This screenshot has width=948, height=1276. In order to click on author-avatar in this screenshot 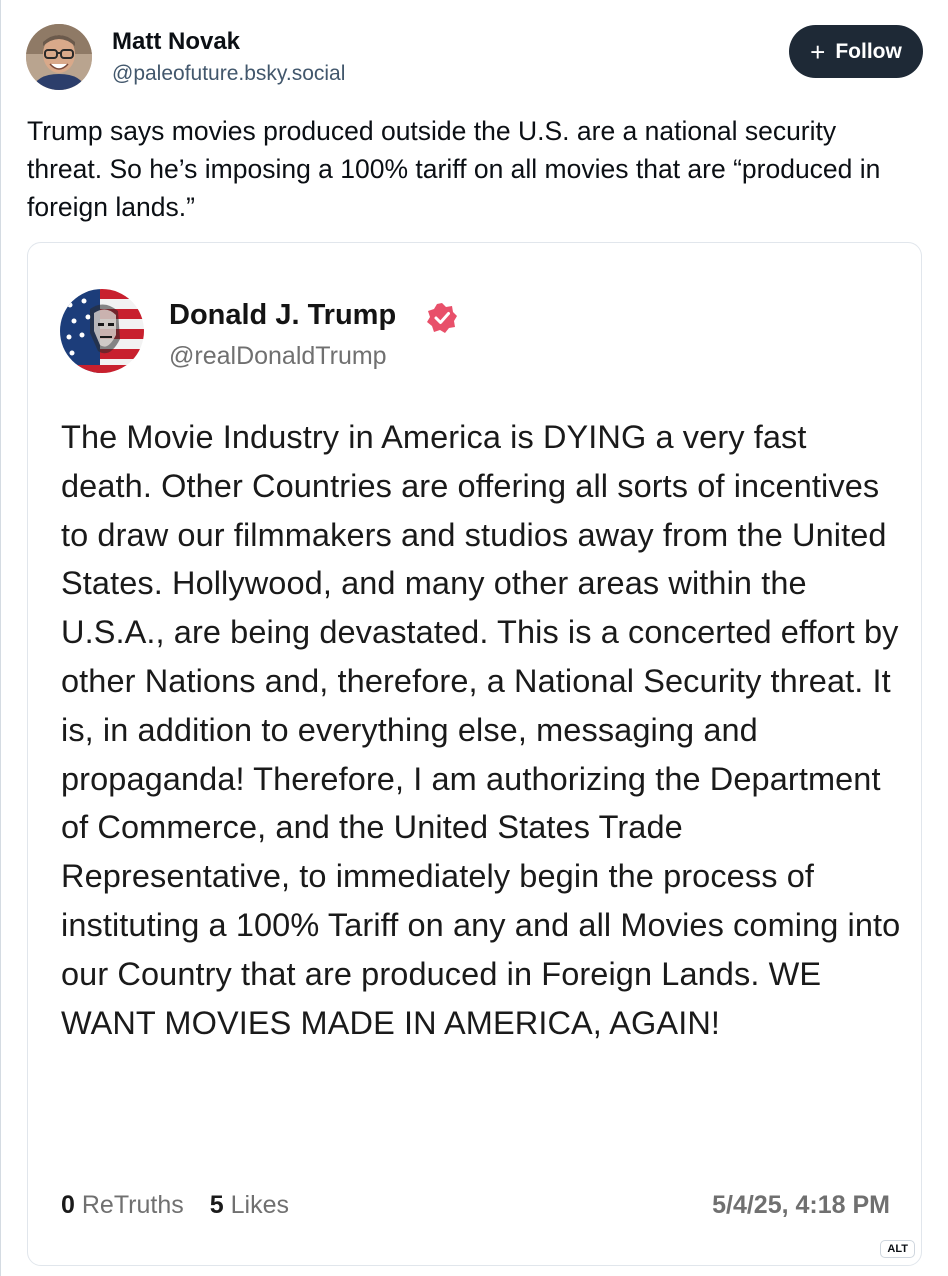, I will do `click(59, 57)`.